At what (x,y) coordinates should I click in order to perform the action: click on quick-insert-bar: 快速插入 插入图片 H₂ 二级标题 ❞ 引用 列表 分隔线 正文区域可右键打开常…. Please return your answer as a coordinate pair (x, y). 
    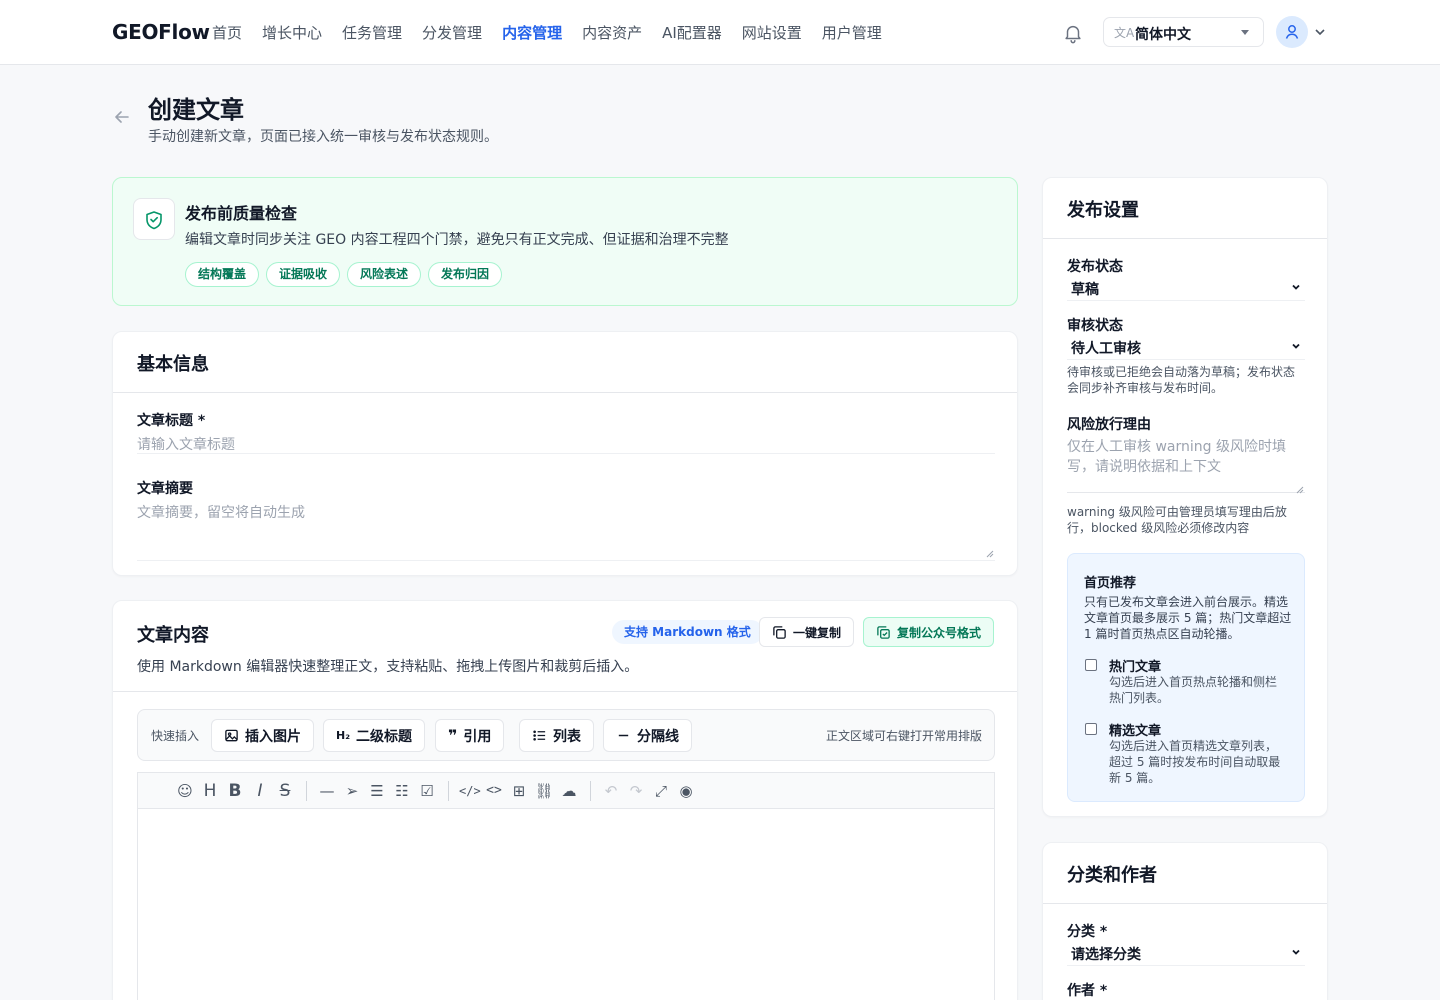
    Looking at the image, I should click on (566, 735).